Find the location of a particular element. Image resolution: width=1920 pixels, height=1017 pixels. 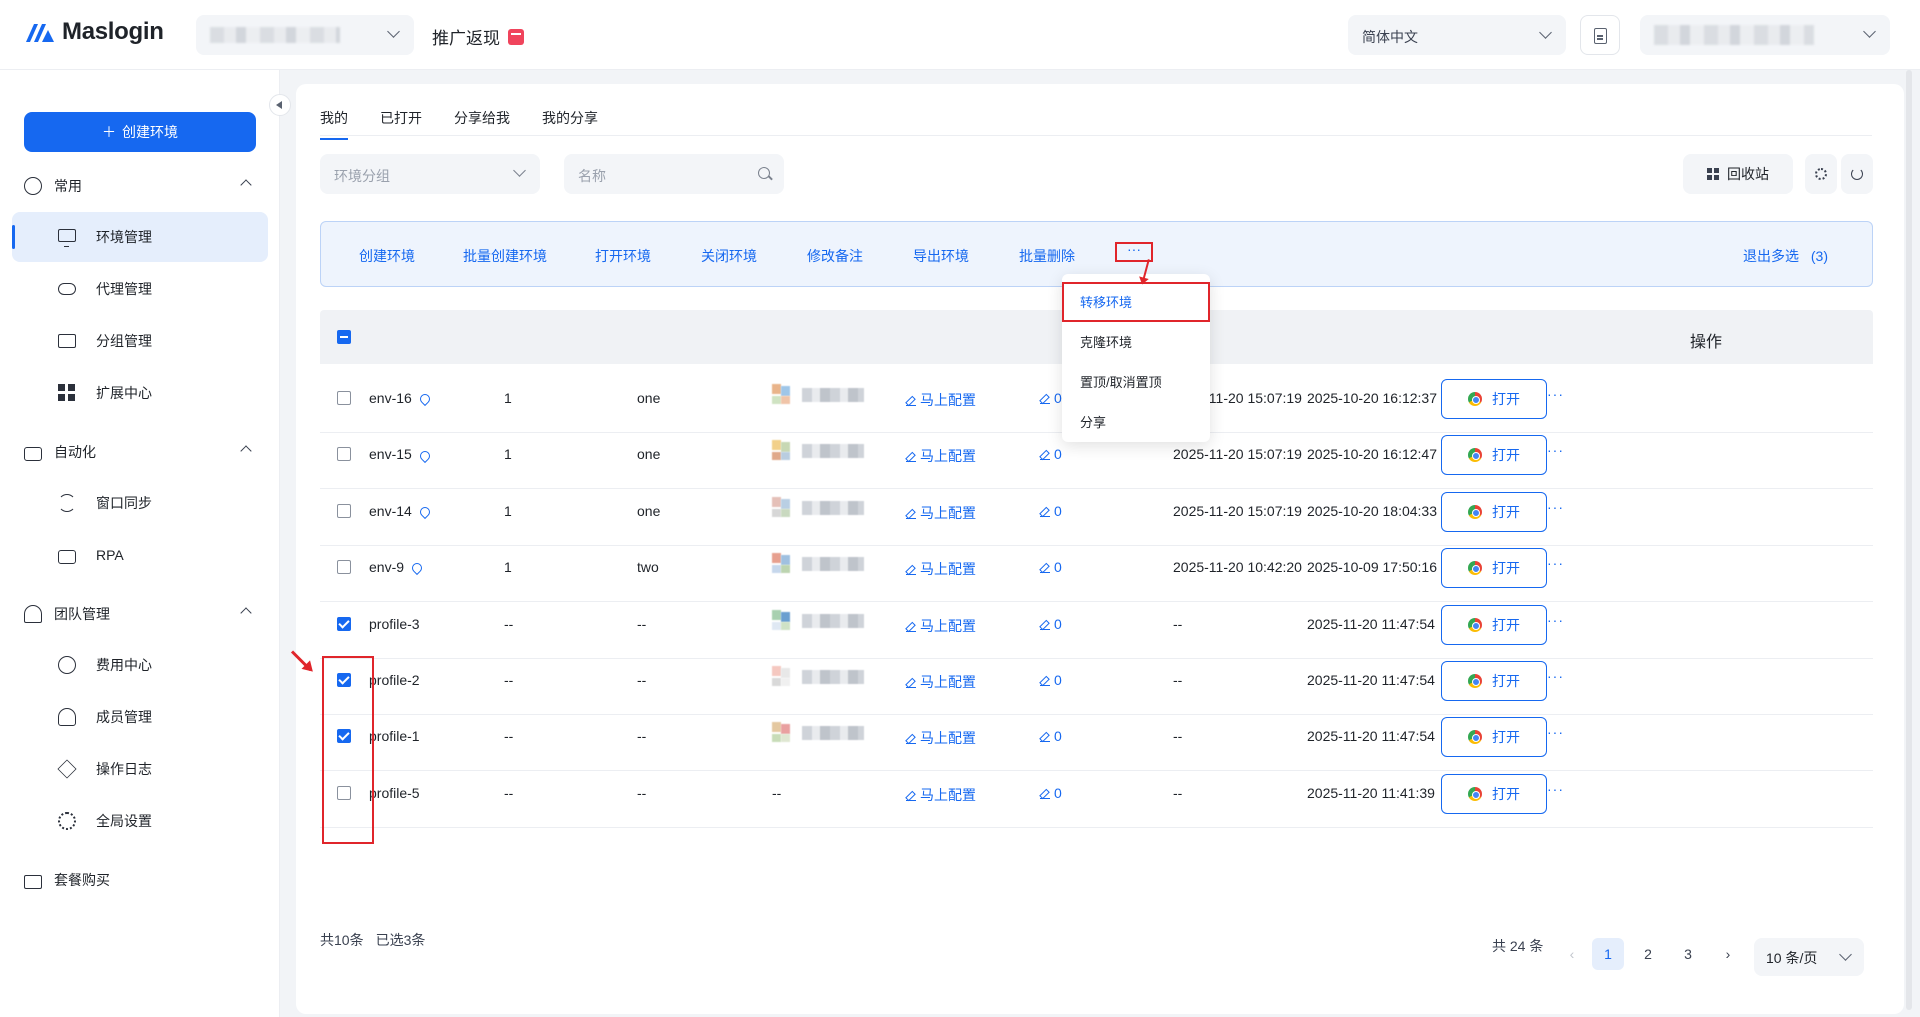

env-name: env-15 is located at coordinates (390, 454).